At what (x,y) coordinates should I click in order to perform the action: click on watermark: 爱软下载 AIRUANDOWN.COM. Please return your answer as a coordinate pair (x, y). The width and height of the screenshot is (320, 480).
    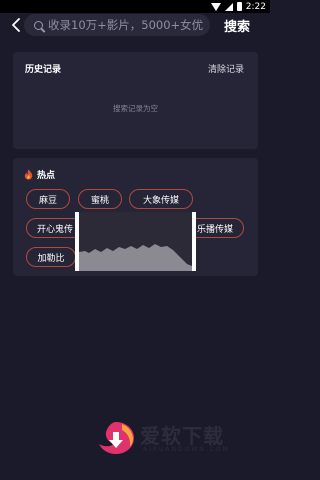
    Looking at the image, I should click on (171, 438).